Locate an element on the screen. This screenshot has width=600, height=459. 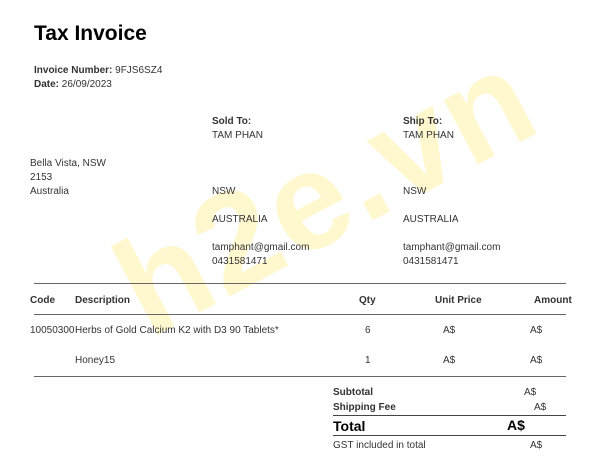
sold-to-country: AUSTRALIA is located at coordinates (240, 219).